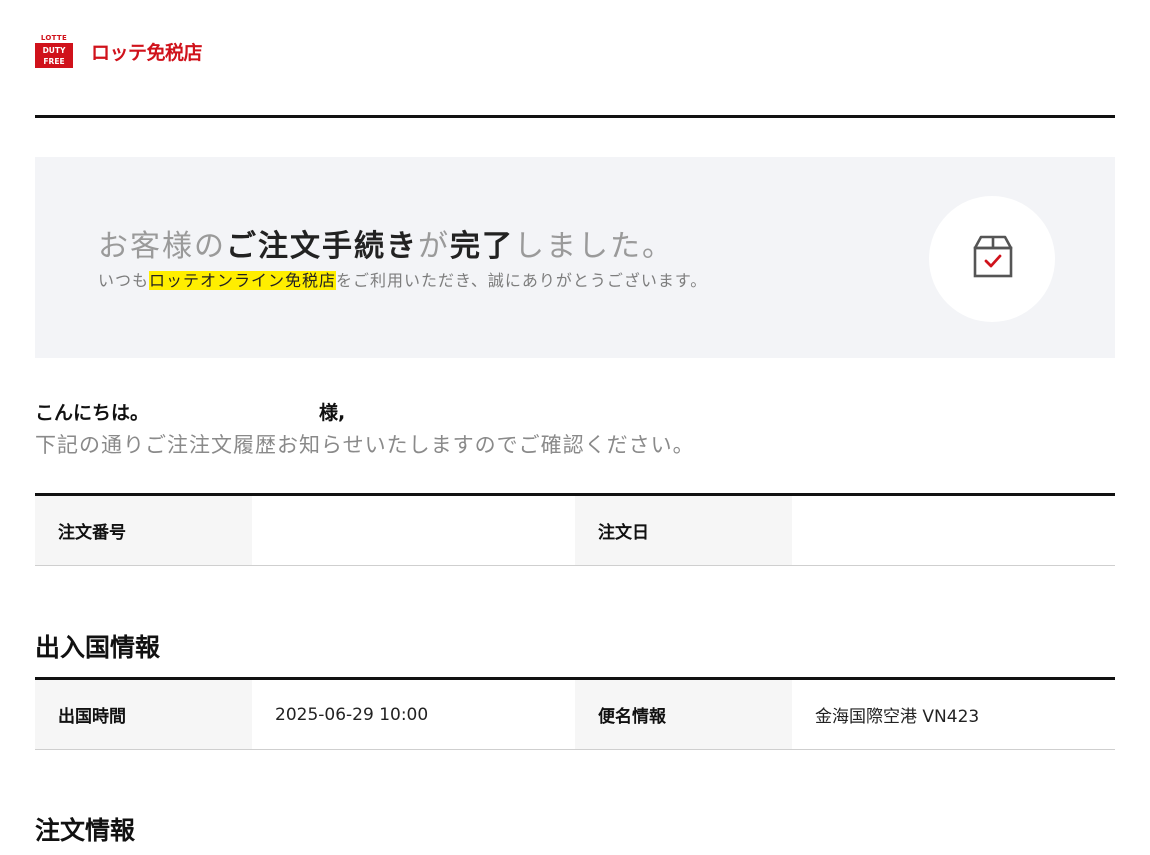 This screenshot has width=1150, height=855. Describe the element at coordinates (332, 413) in the screenshot. I see `greeting-honorific: 様,` at that location.